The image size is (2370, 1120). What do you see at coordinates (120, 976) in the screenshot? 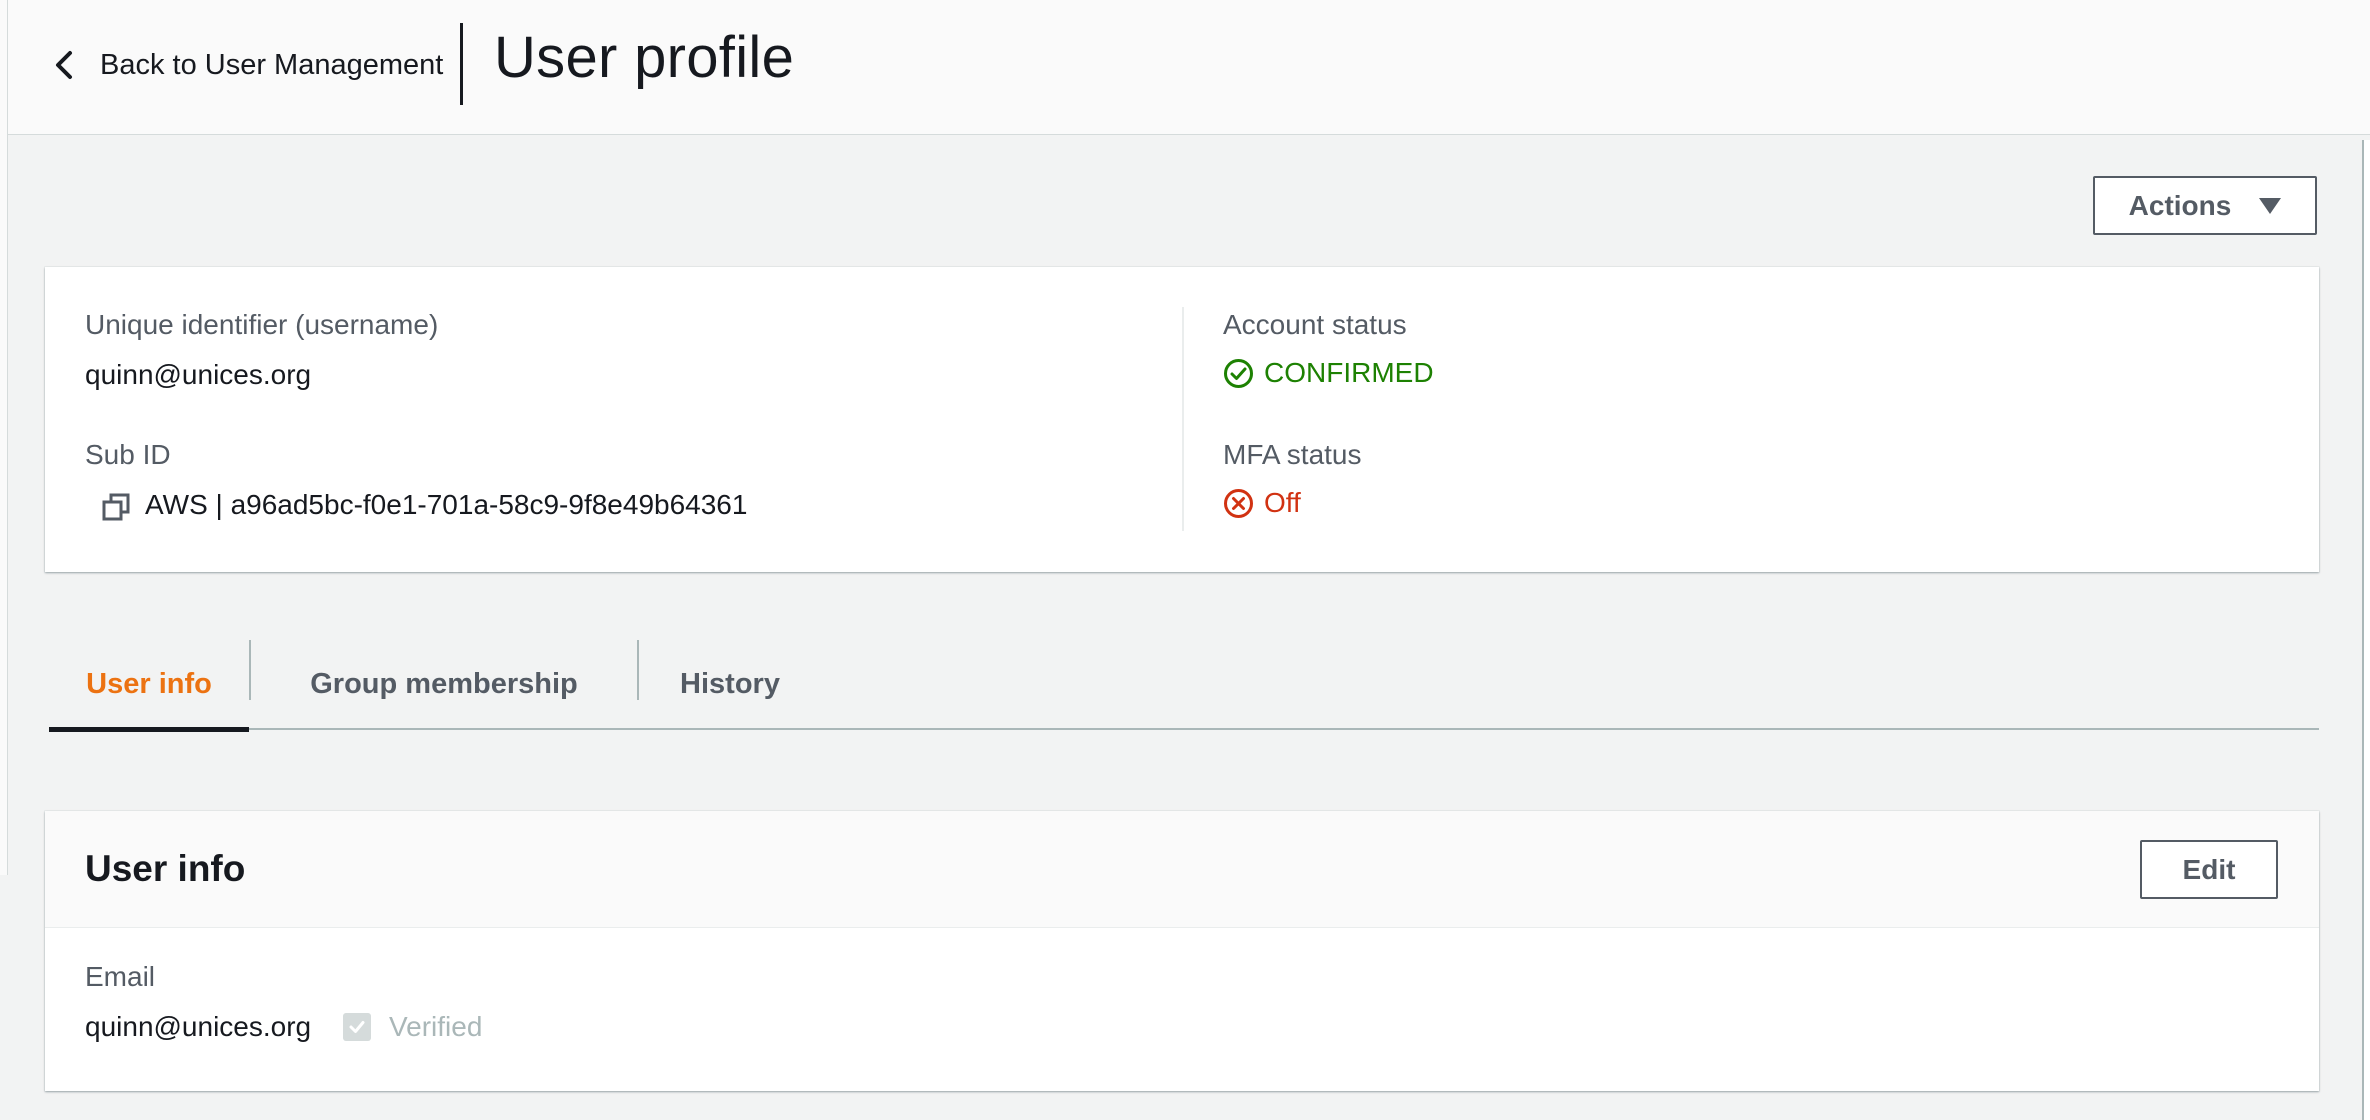
I see `email-label: Email` at bounding box center [120, 976].